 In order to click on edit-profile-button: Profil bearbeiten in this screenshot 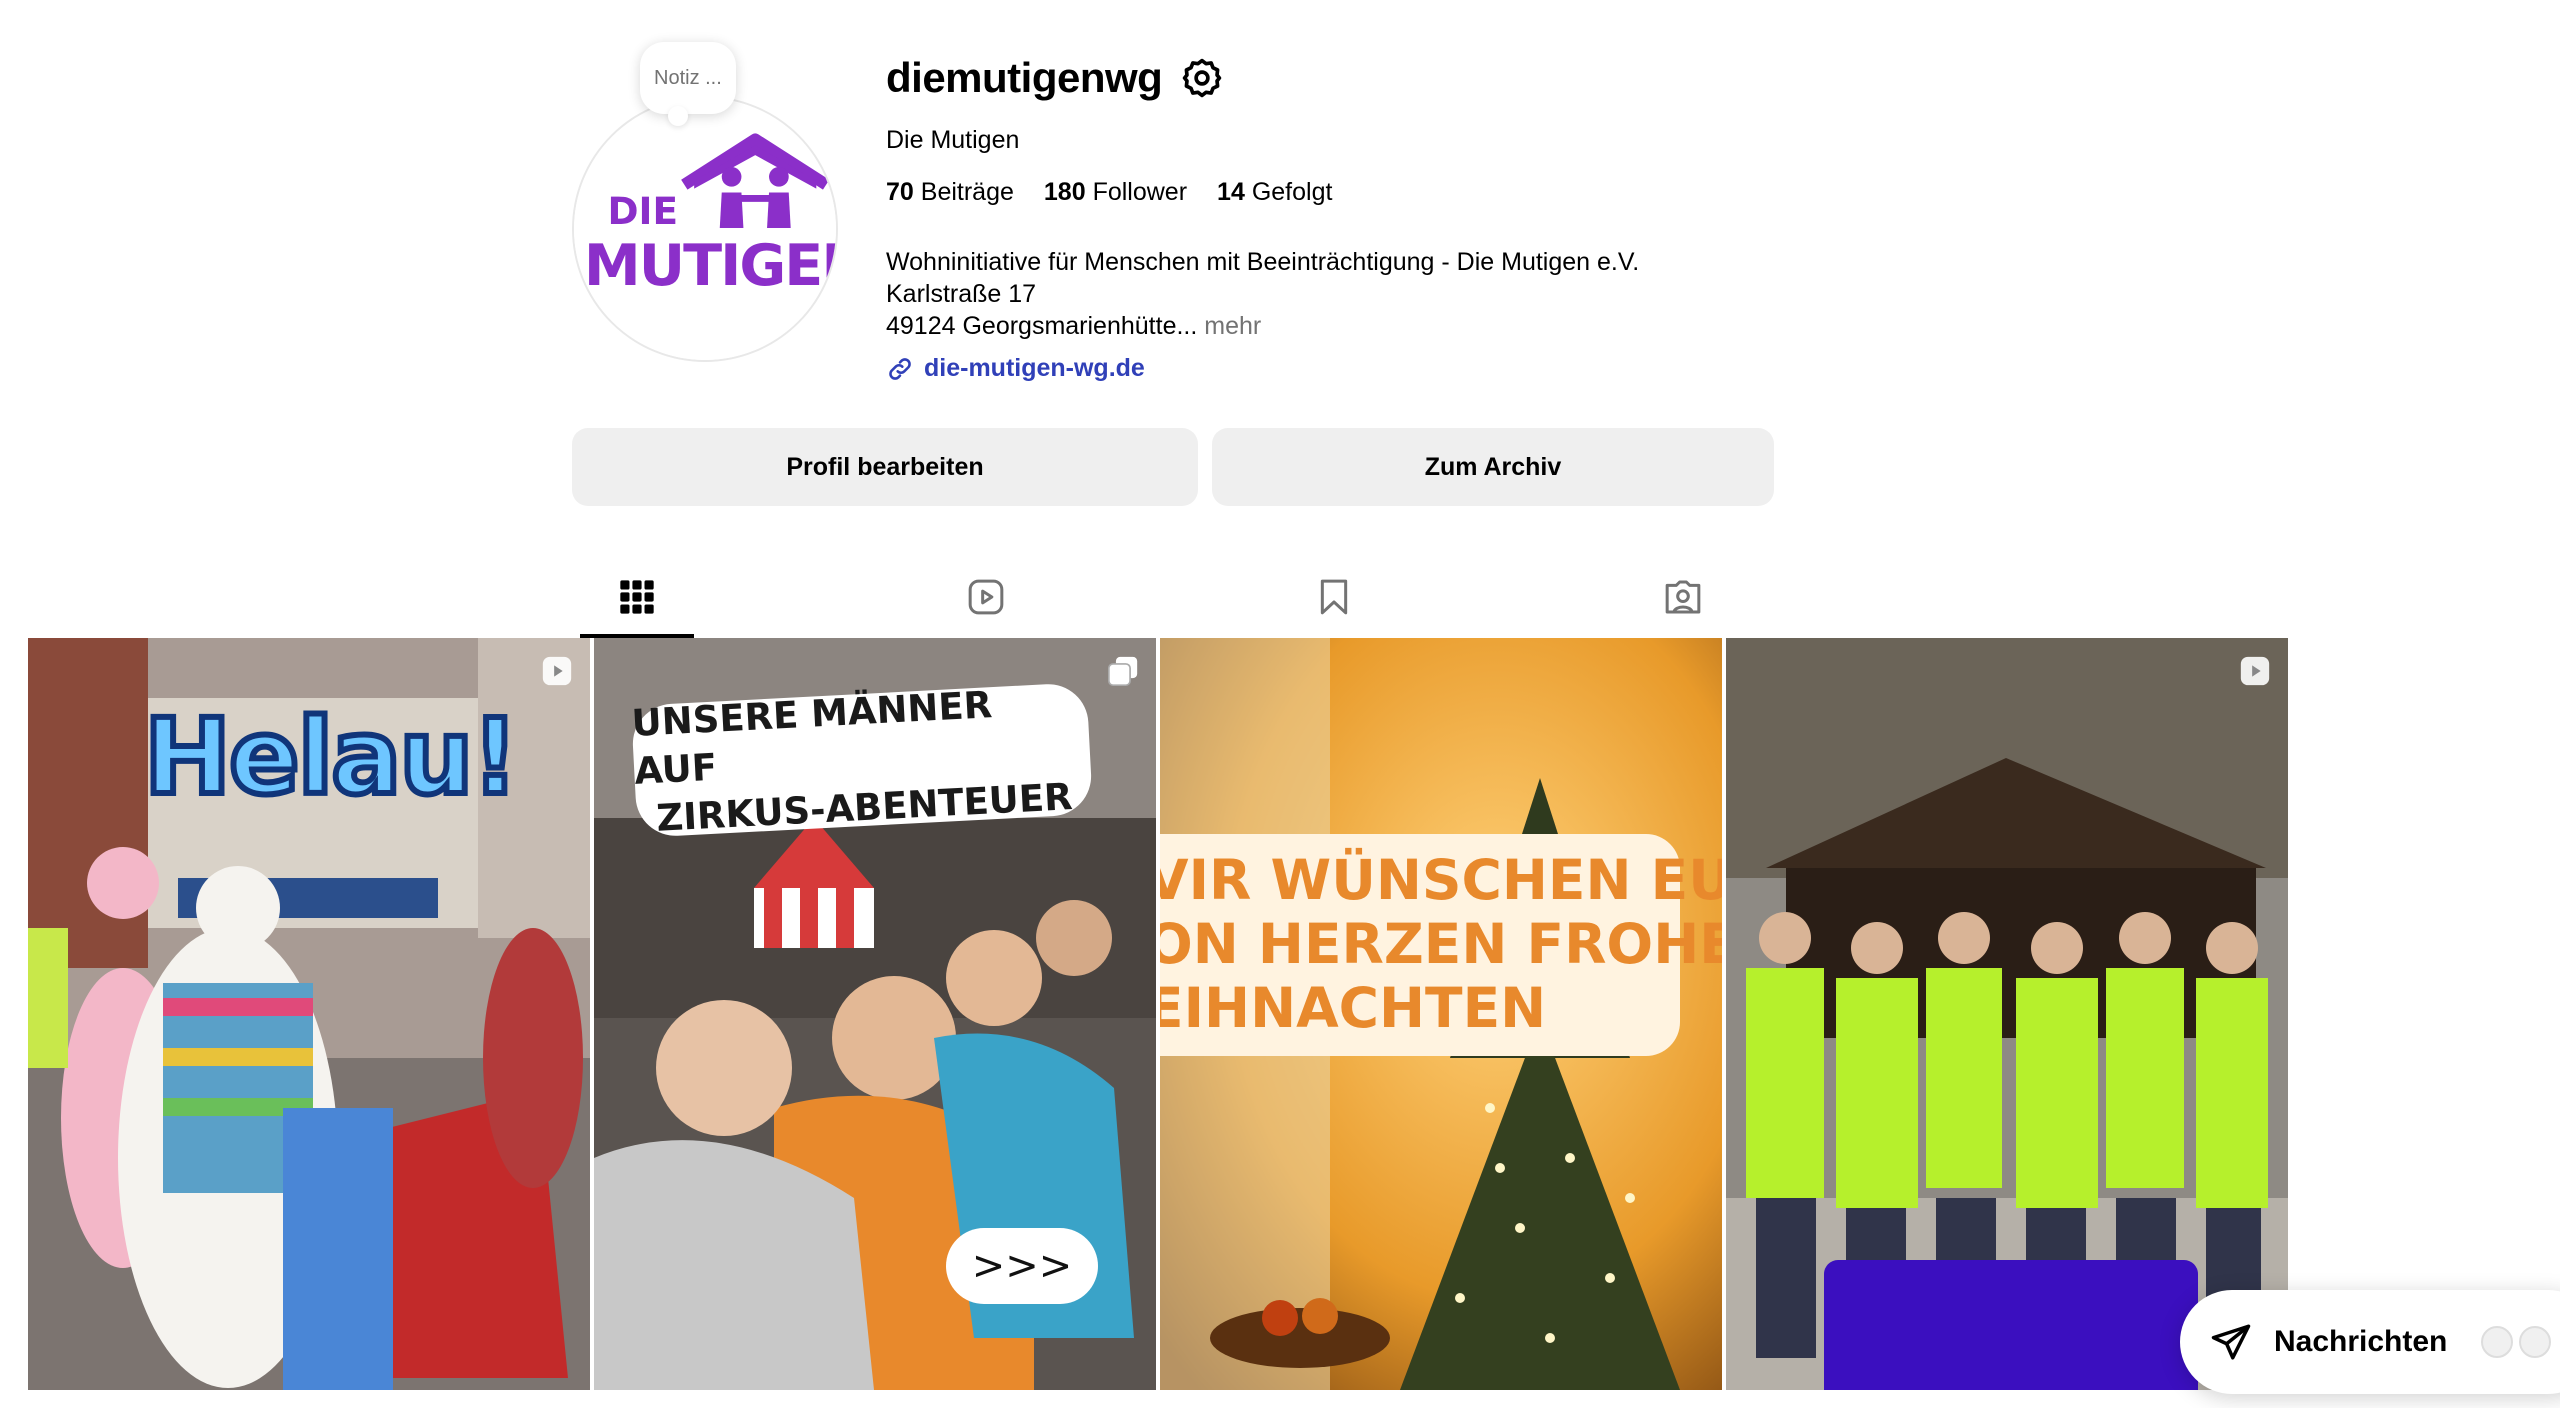, I will do `click(885, 467)`.